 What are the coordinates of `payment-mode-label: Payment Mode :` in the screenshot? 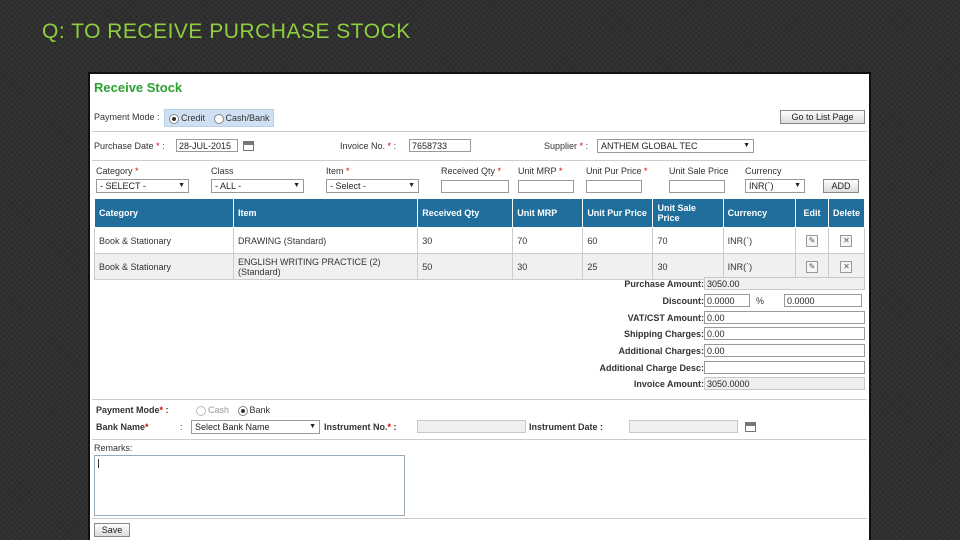 It's located at (127, 117).